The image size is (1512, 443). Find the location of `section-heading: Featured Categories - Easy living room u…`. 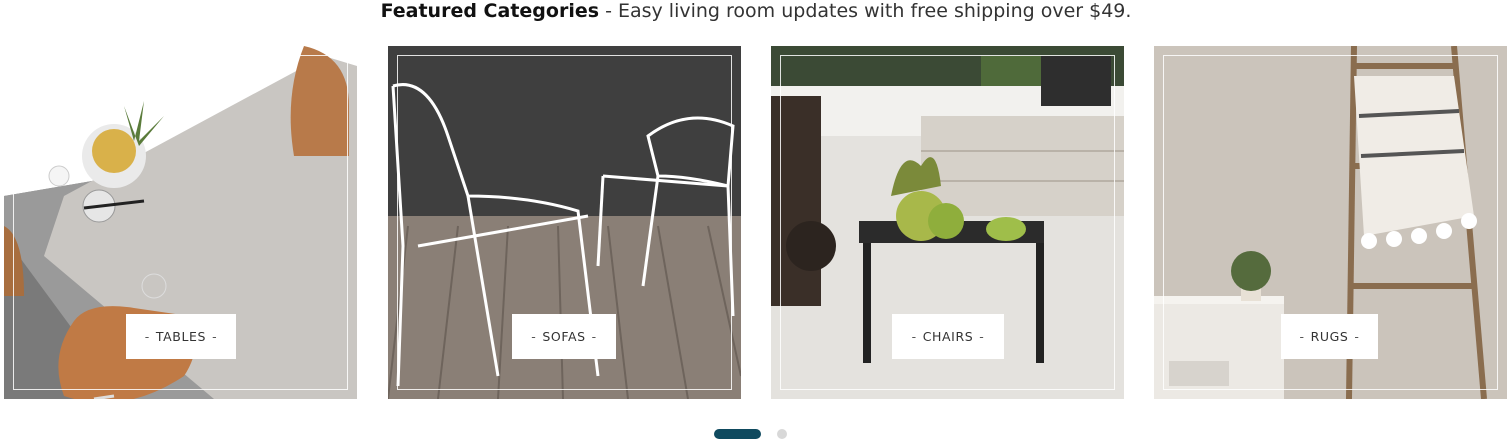

section-heading: Featured Categories - Easy living room u… is located at coordinates (756, 11).